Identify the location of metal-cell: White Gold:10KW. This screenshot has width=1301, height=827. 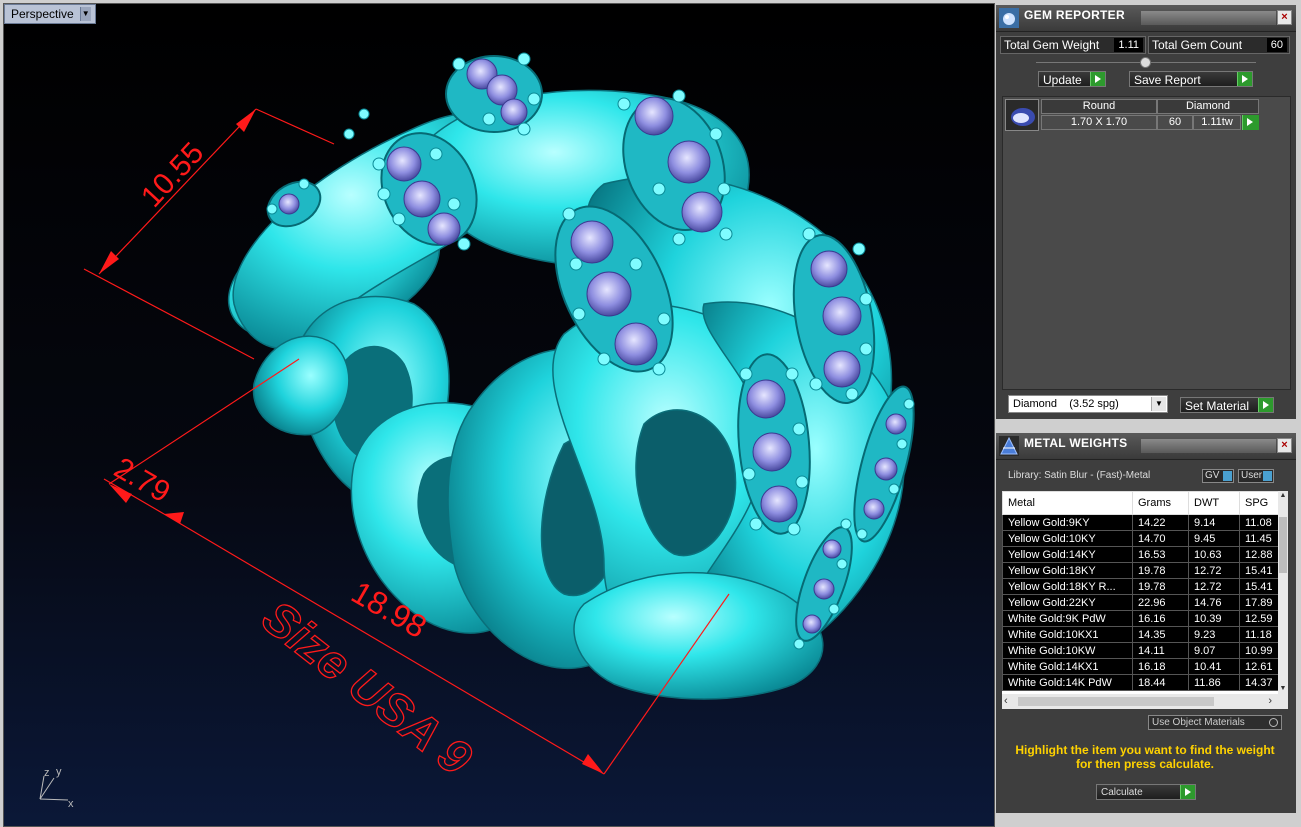
(1067, 650).